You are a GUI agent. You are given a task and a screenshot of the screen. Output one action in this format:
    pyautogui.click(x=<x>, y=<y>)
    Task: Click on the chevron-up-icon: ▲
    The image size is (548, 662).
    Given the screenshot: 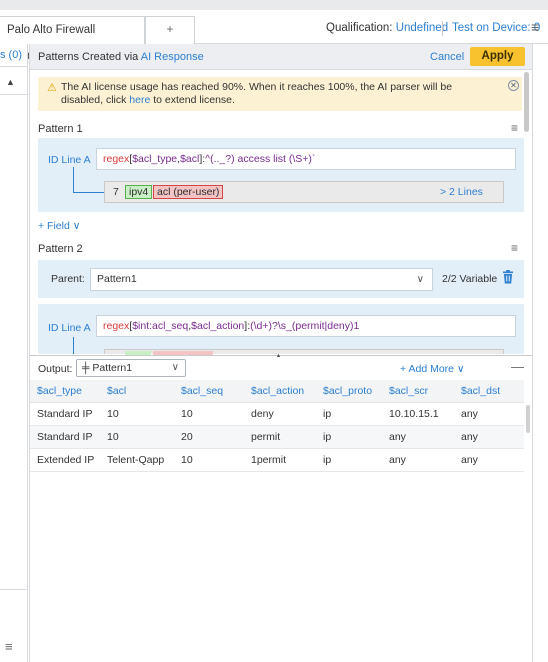 What is the action you would take?
    pyautogui.click(x=10, y=82)
    